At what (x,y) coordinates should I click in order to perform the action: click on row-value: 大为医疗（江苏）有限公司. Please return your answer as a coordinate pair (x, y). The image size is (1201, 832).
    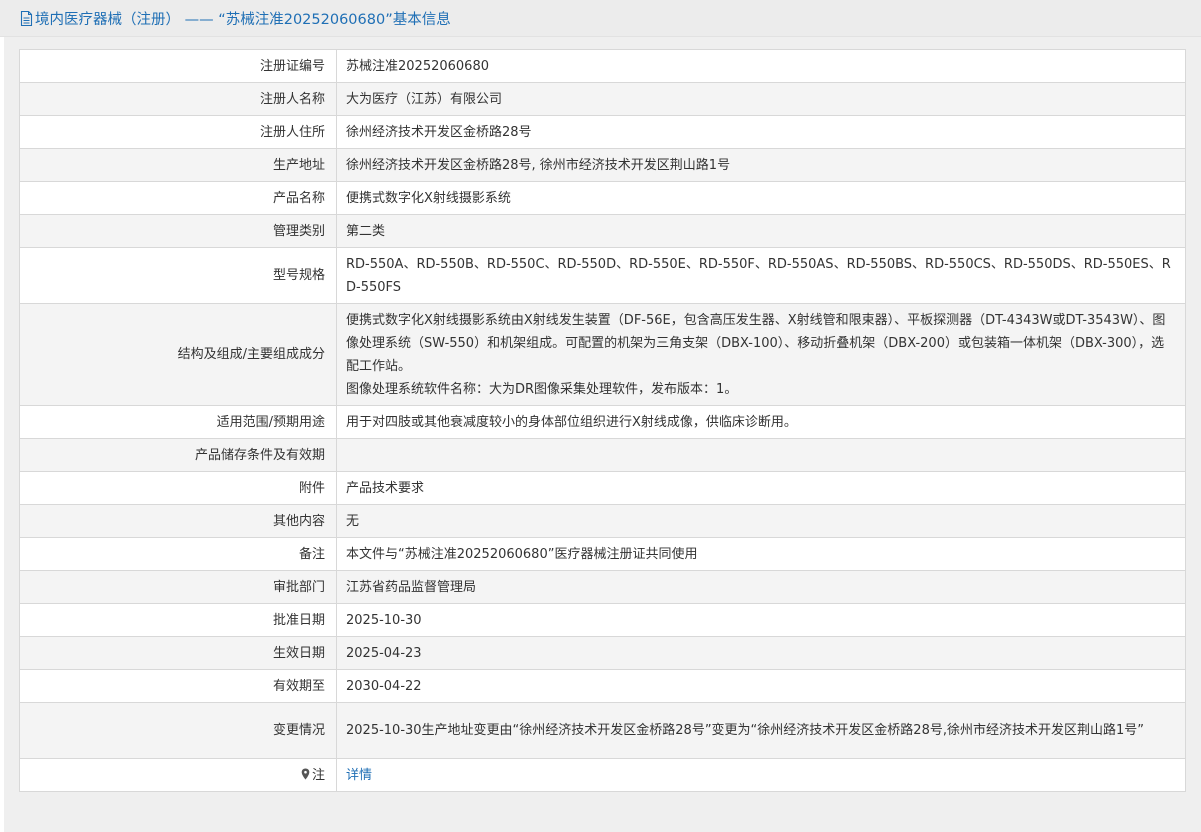
    Looking at the image, I should click on (761, 99).